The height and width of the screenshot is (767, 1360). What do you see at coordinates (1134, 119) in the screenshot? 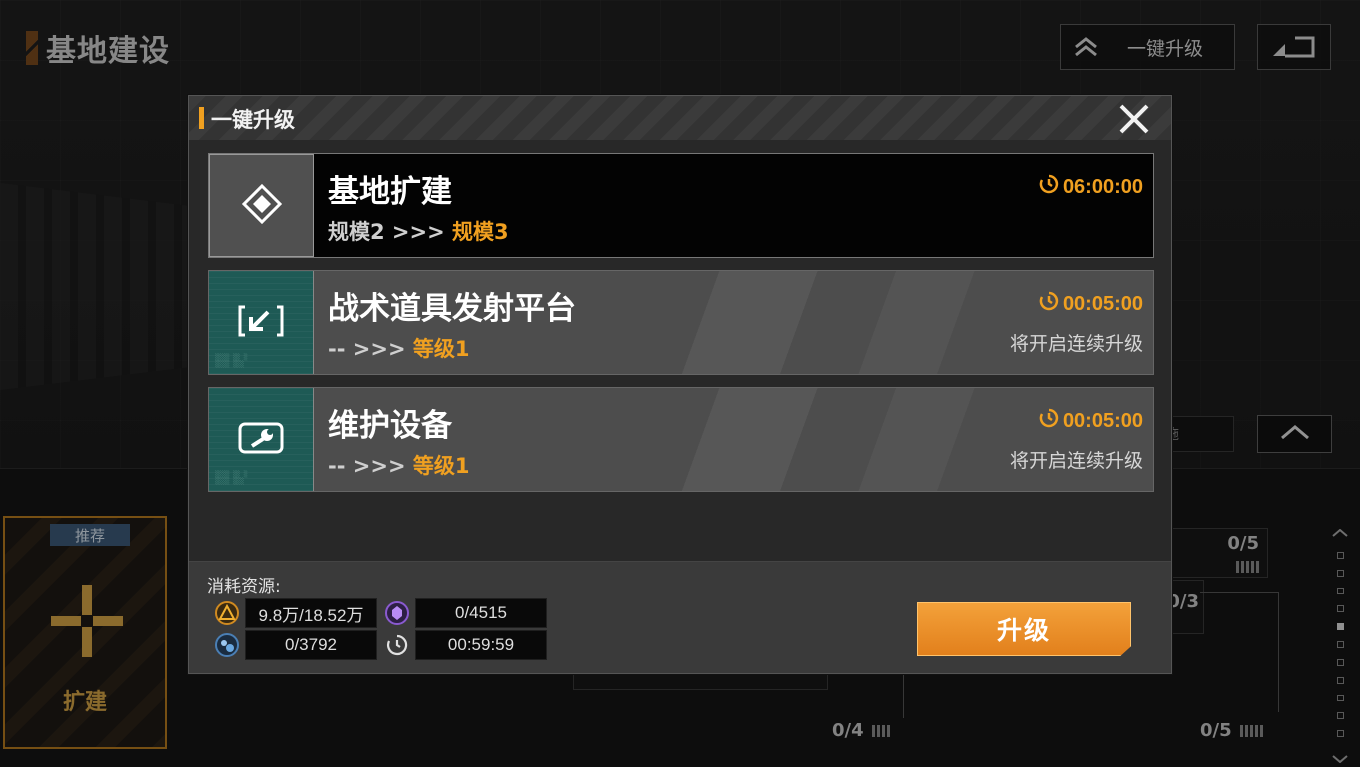
I see `close-button` at bounding box center [1134, 119].